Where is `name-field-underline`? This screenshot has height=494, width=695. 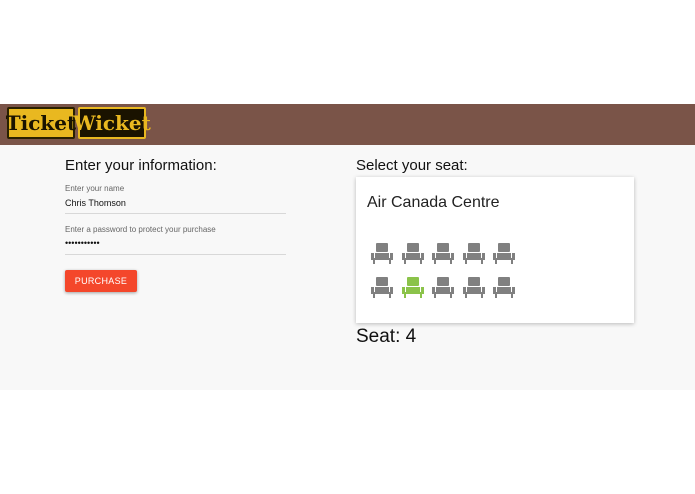
name-field-underline is located at coordinates (175, 213).